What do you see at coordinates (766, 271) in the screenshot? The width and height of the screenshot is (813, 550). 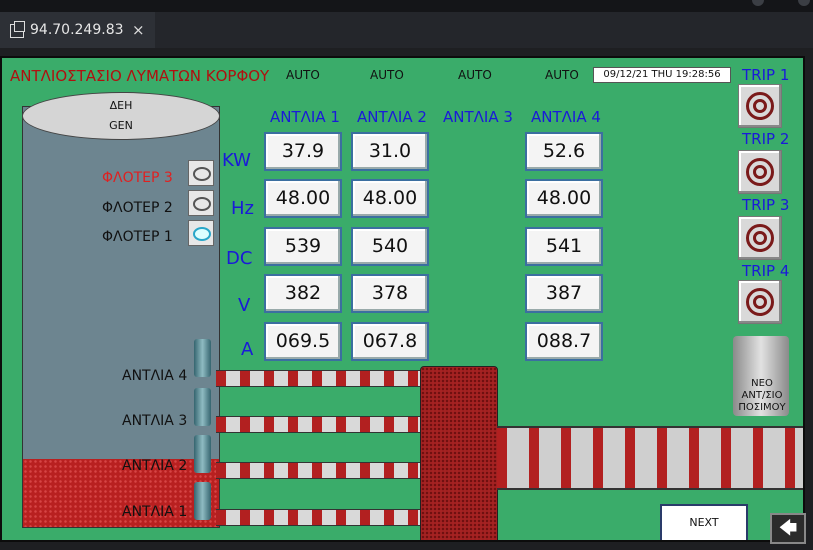 I see `trip-4-label: TRIP 4` at bounding box center [766, 271].